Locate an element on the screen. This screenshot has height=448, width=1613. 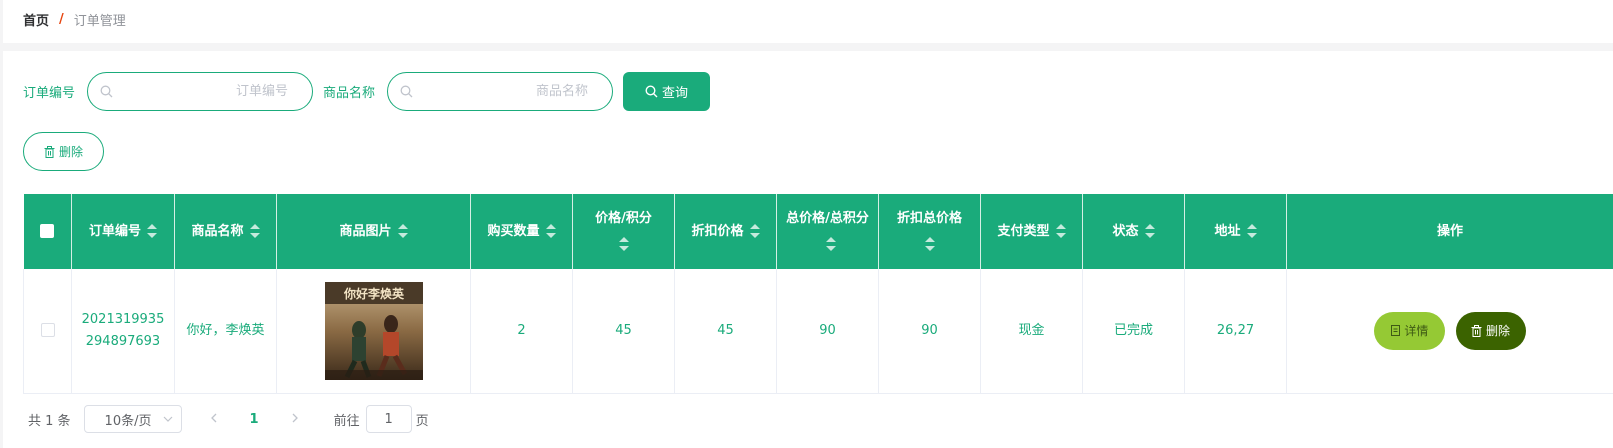
header-label: 商品名称 is located at coordinates (217, 231).